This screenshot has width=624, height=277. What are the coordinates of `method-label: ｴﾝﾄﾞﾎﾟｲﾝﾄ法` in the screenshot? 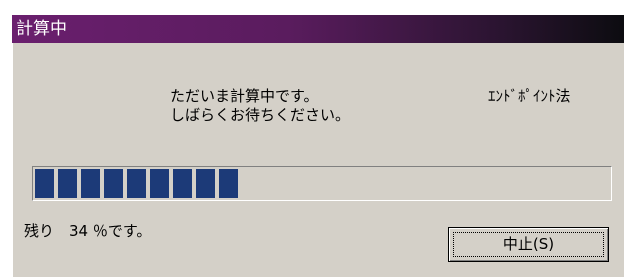 It's located at (529, 96).